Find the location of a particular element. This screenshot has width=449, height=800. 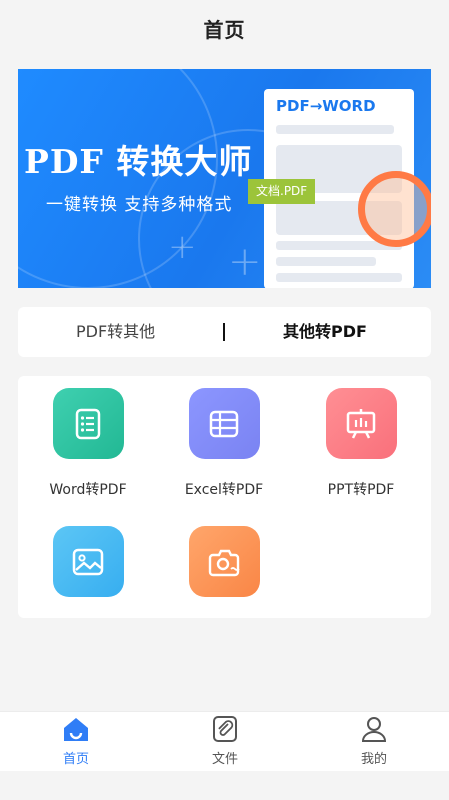

presentation-icon is located at coordinates (361, 423).